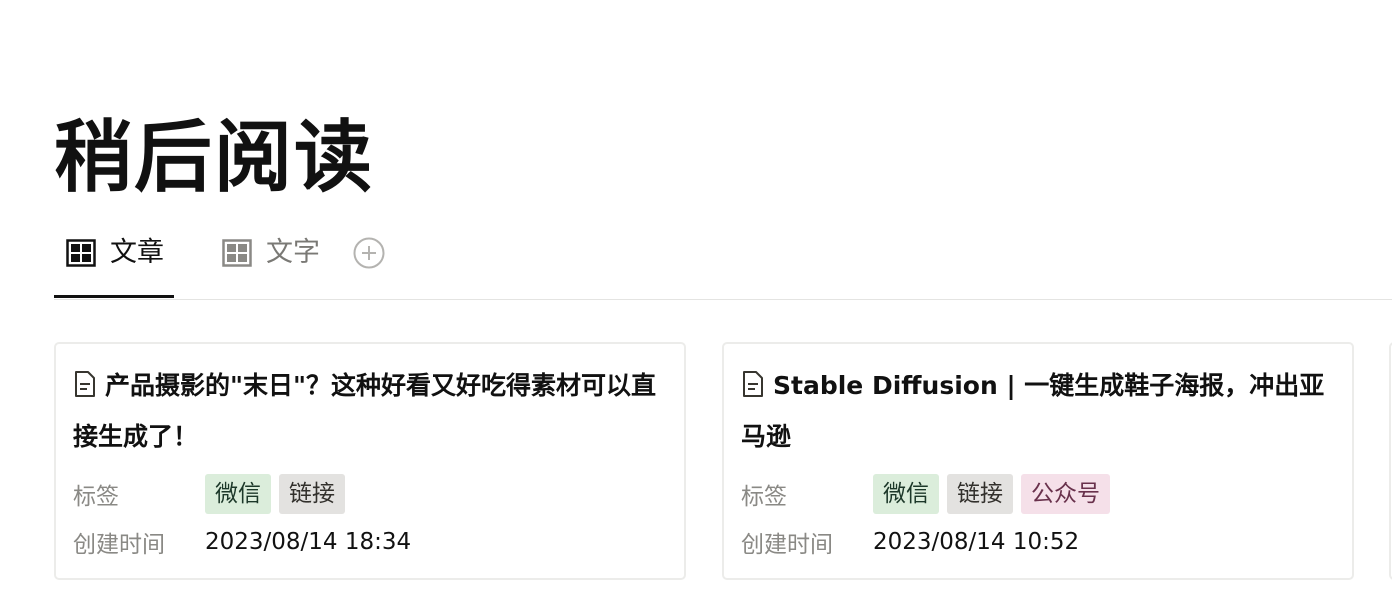  I want to click on property-created-time: 创建时间 2023/08/14 18:34, so click(242, 542).